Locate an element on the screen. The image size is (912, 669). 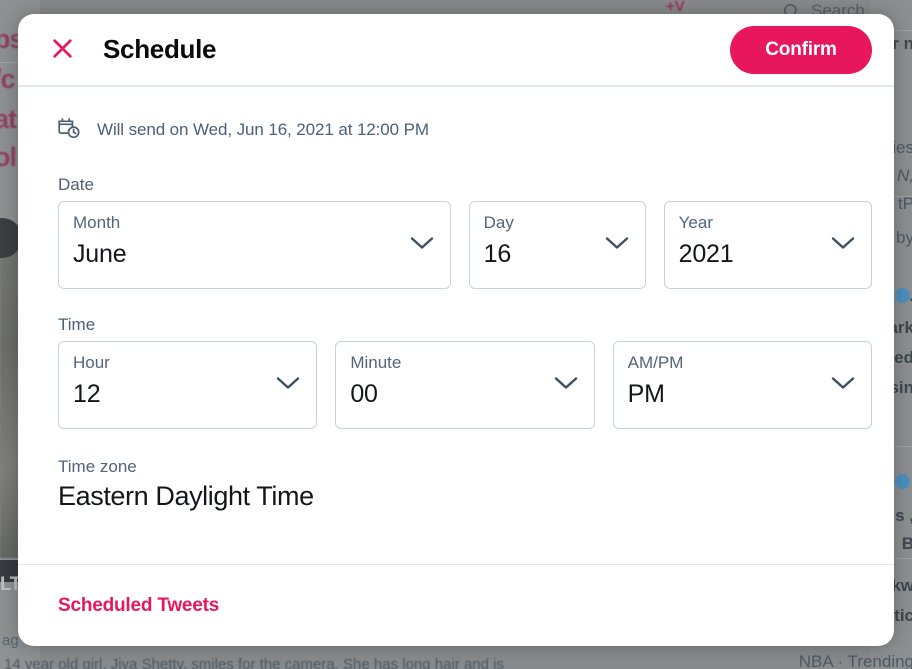
hour-label: Hour is located at coordinates (91, 362).